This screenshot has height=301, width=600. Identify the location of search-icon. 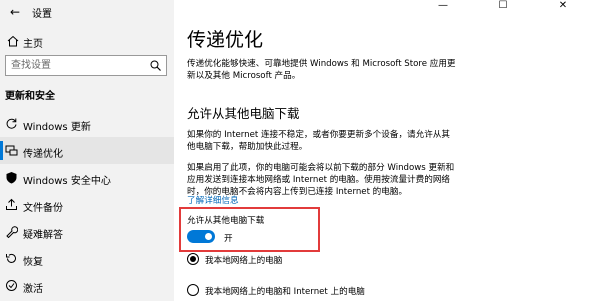
(155, 65).